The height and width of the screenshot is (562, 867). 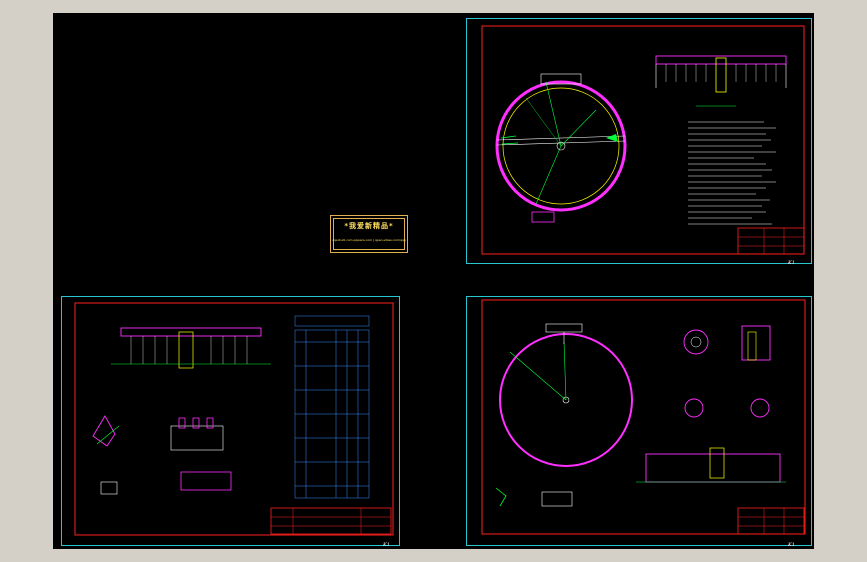 I want to click on sheet-label-bottom-left: K1, so click(x=386, y=545).